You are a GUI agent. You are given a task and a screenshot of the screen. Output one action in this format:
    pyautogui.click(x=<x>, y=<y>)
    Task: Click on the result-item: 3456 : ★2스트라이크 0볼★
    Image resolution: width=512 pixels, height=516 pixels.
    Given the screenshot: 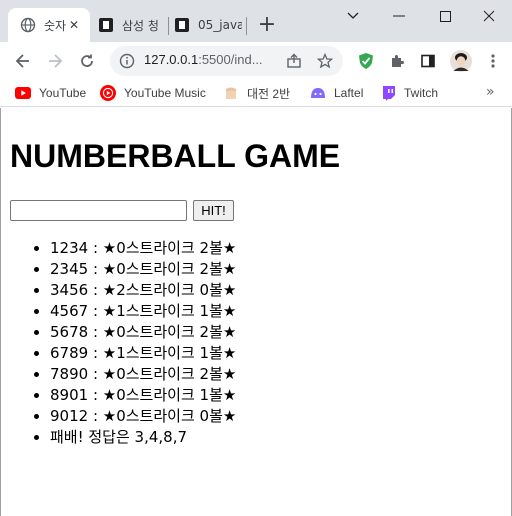 What is the action you would take?
    pyautogui.click(x=143, y=290)
    